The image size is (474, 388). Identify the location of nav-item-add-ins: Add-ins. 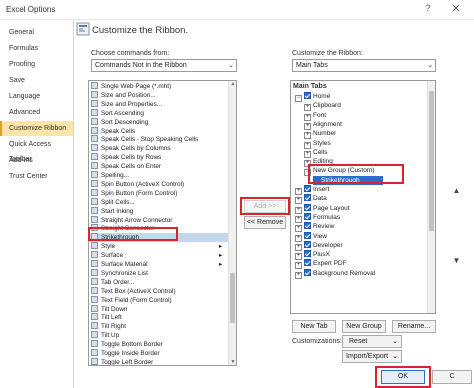
(36, 160).